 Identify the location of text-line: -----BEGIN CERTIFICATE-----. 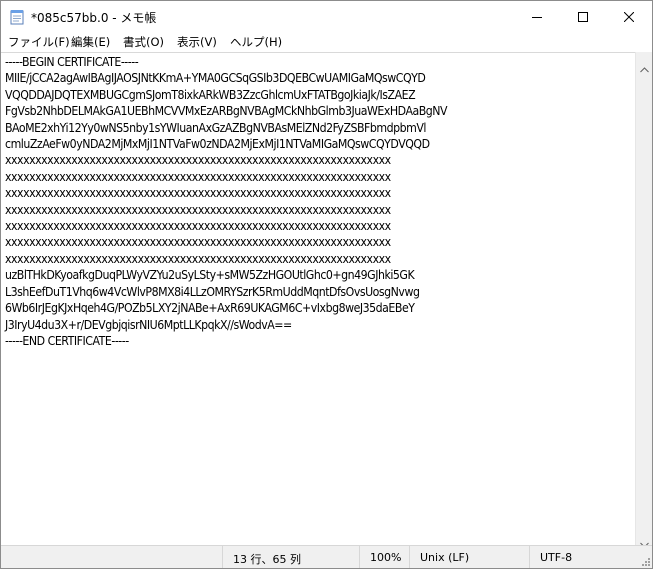
(226, 62).